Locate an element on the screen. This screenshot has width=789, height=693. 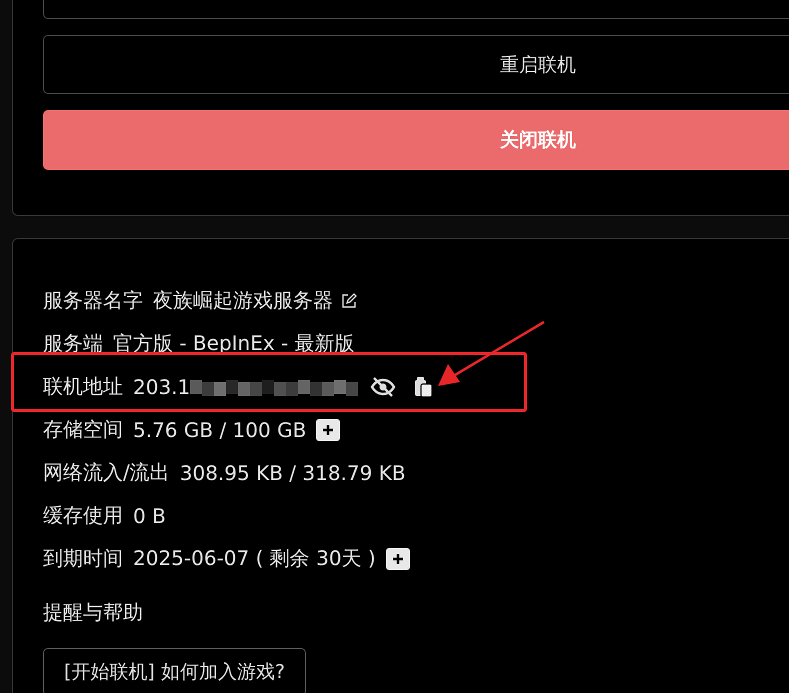
info-value: 2025-06-07 ( 剩余 30天 ) is located at coordinates (254, 558).